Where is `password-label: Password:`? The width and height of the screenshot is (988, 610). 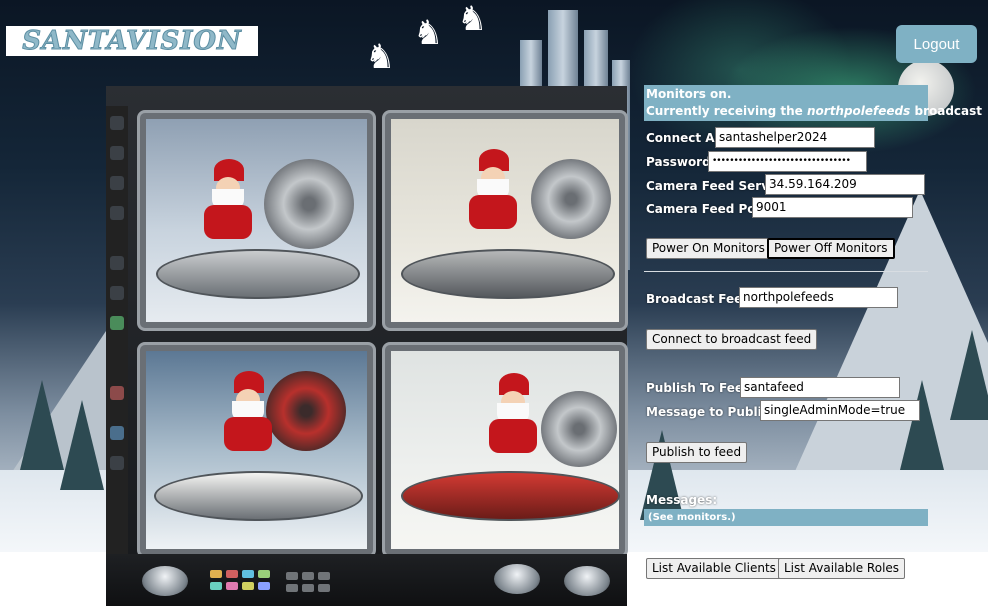
password-label: Password: is located at coordinates (681, 162).